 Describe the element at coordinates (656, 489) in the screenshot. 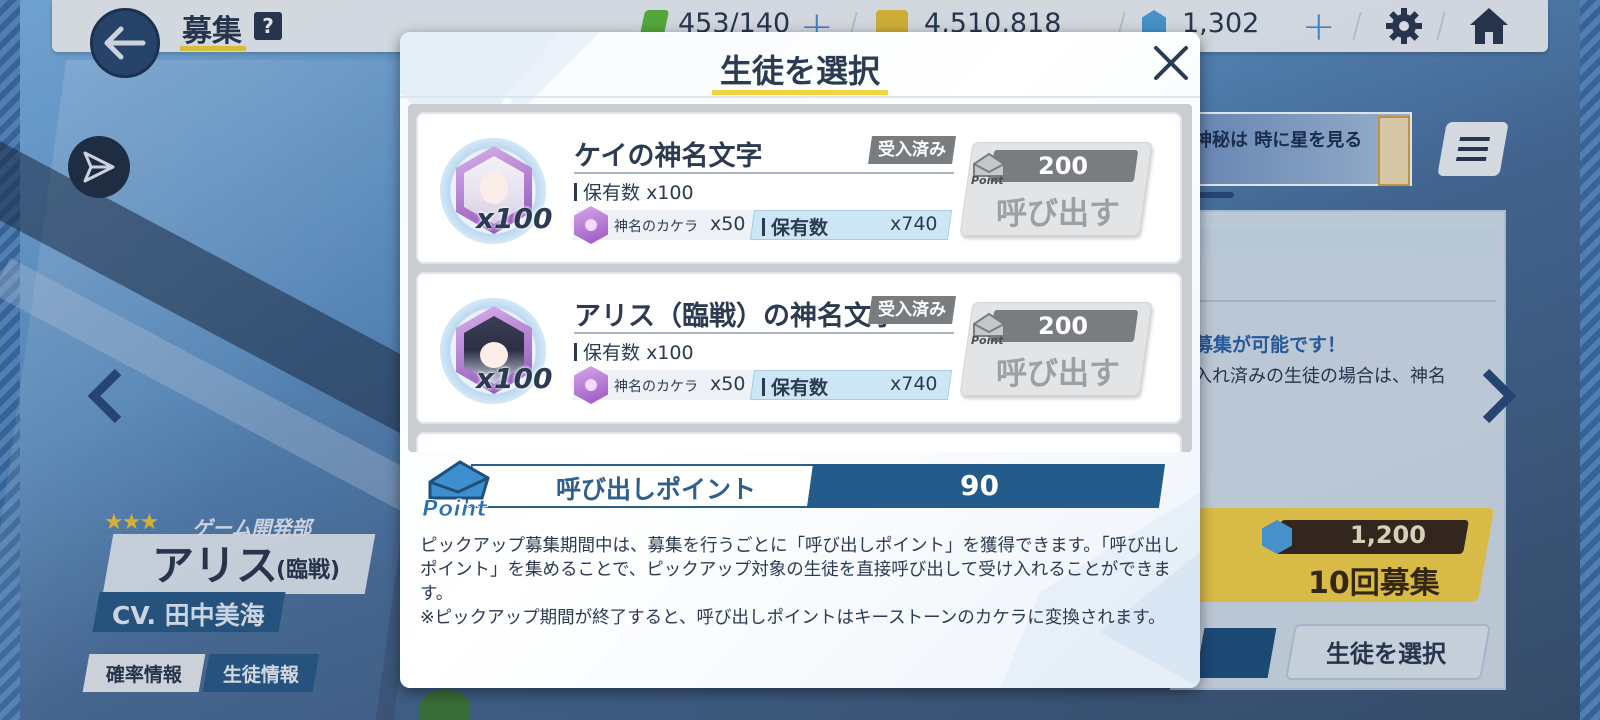

I see `points-label: 呼び出しポイント` at that location.